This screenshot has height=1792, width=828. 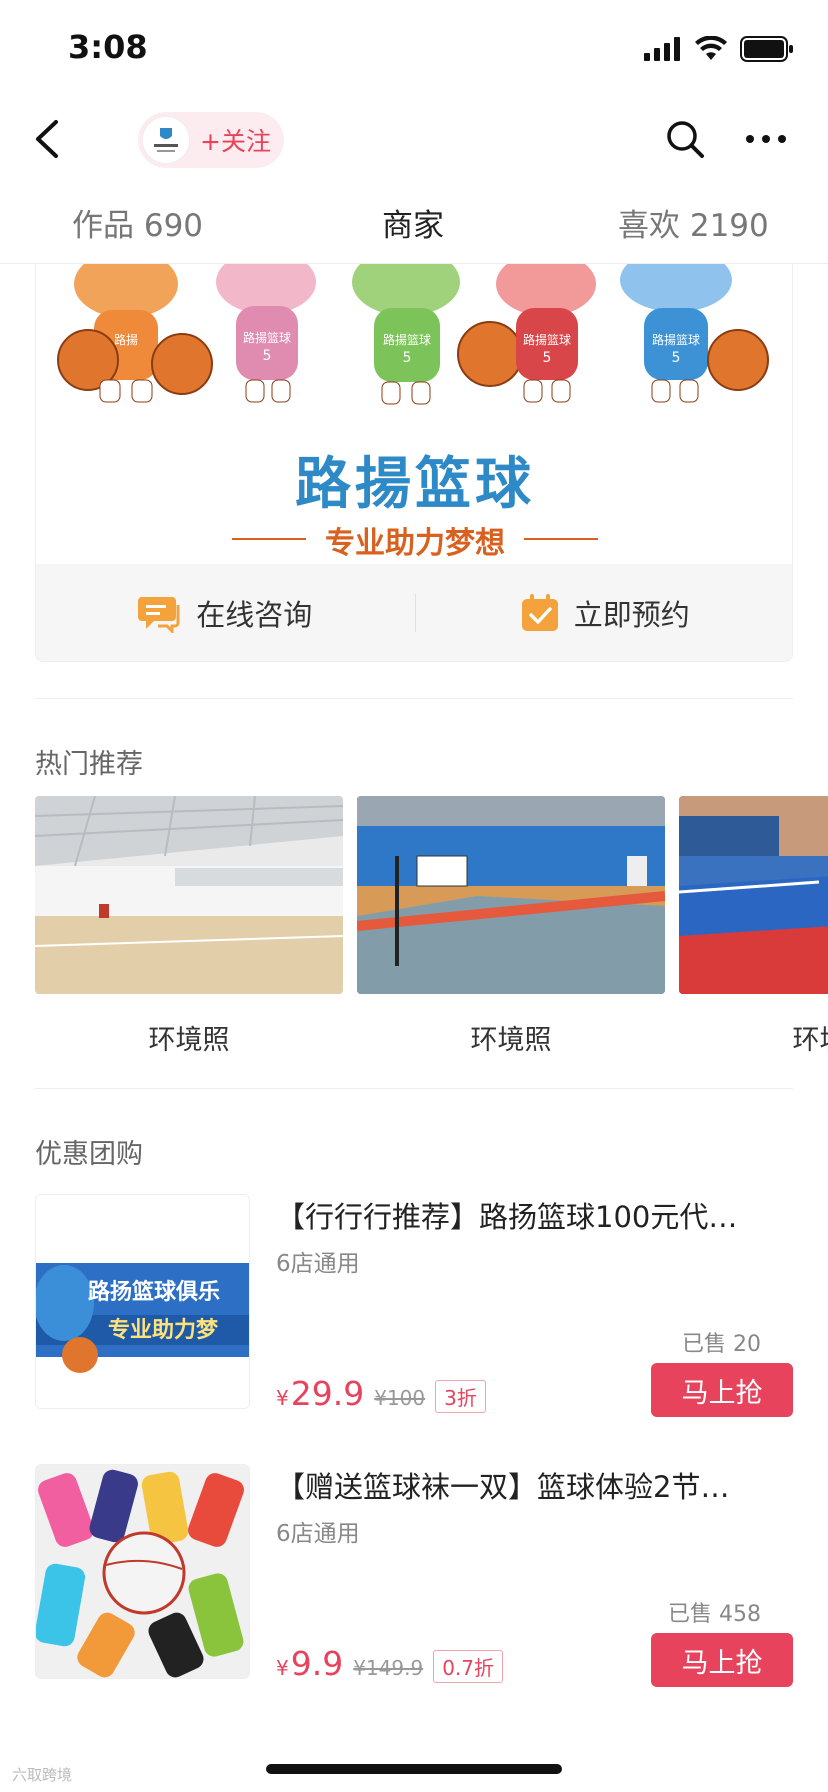 I want to click on profile-tabs: 作品 690 商家 喜欢 2190, so click(x=414, y=230).